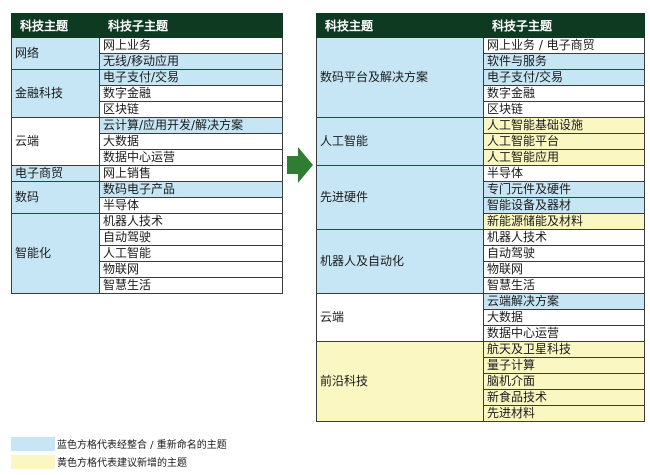 This screenshot has height=475, width=650. Describe the element at coordinates (300, 165) in the screenshot. I see `transition-arrow-icon` at that location.